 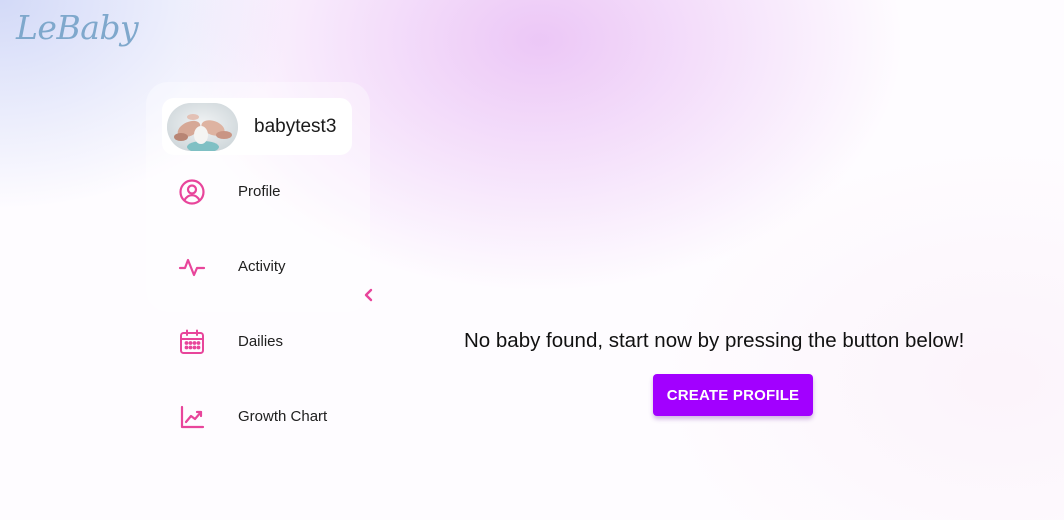 I want to click on user-circle-icon, so click(x=192, y=192).